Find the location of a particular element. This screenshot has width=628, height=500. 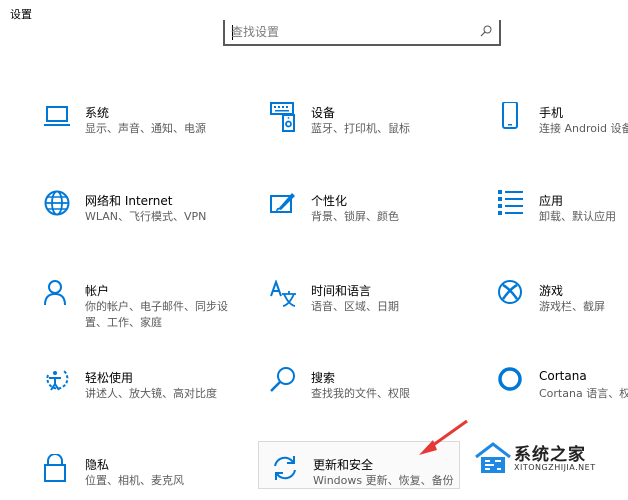

phone-icon is located at coordinates (513, 117).